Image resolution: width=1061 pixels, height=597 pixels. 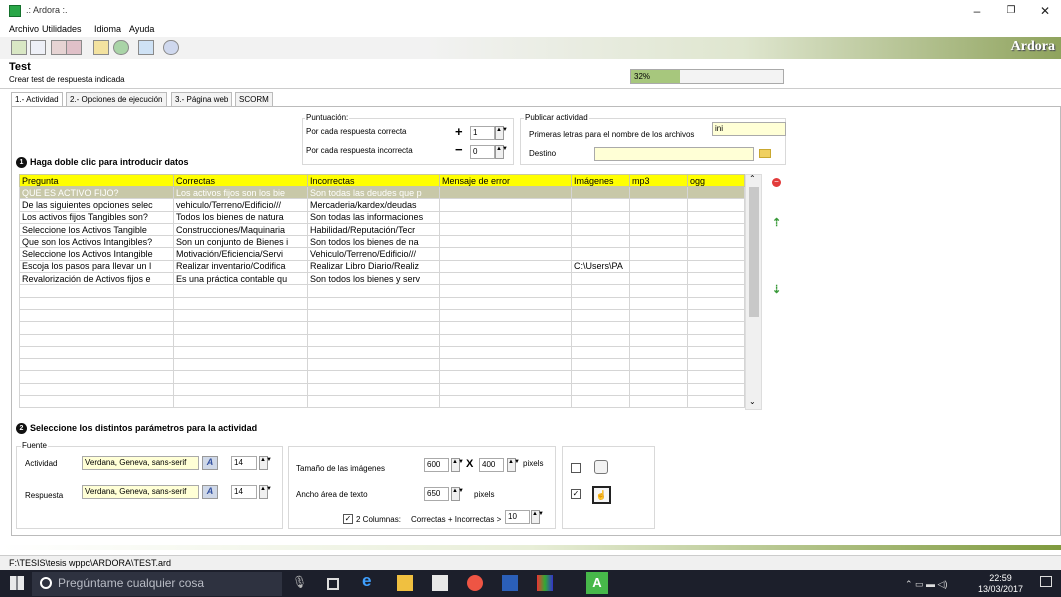 I want to click on task-view-icon, so click(x=333, y=584).